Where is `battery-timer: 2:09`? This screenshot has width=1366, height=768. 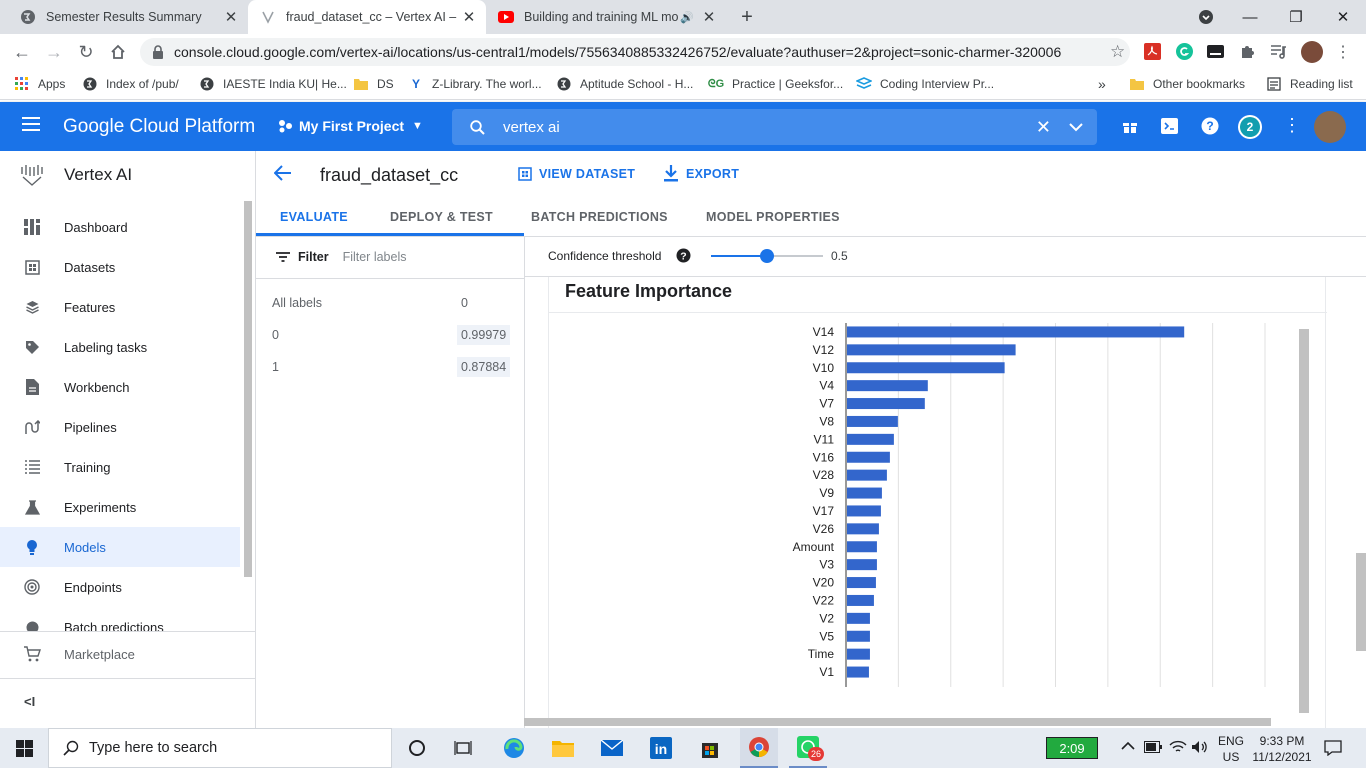
battery-timer: 2:09 is located at coordinates (1072, 748).